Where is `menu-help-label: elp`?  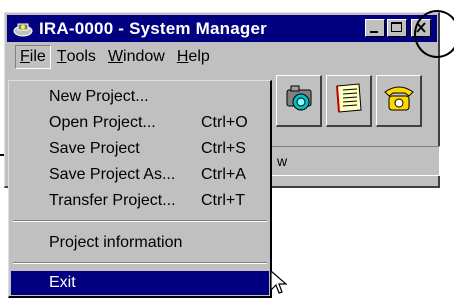
menu-help-label: elp is located at coordinates (199, 56).